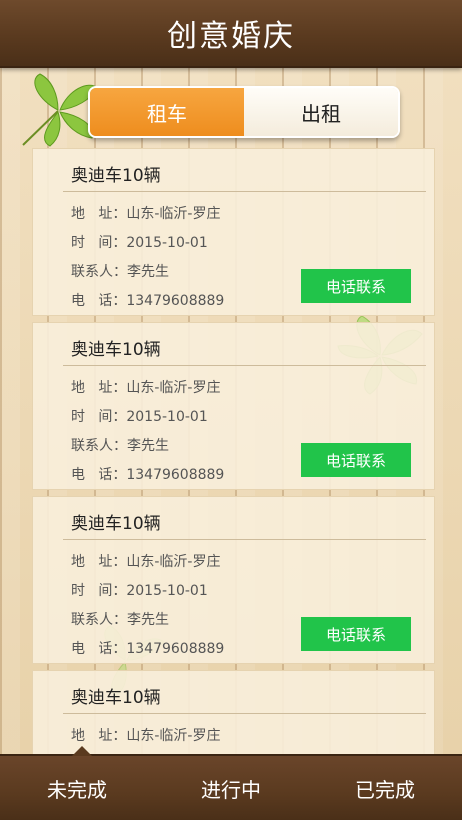 The image size is (462, 820). I want to click on selected-indicator, so click(82, 751).